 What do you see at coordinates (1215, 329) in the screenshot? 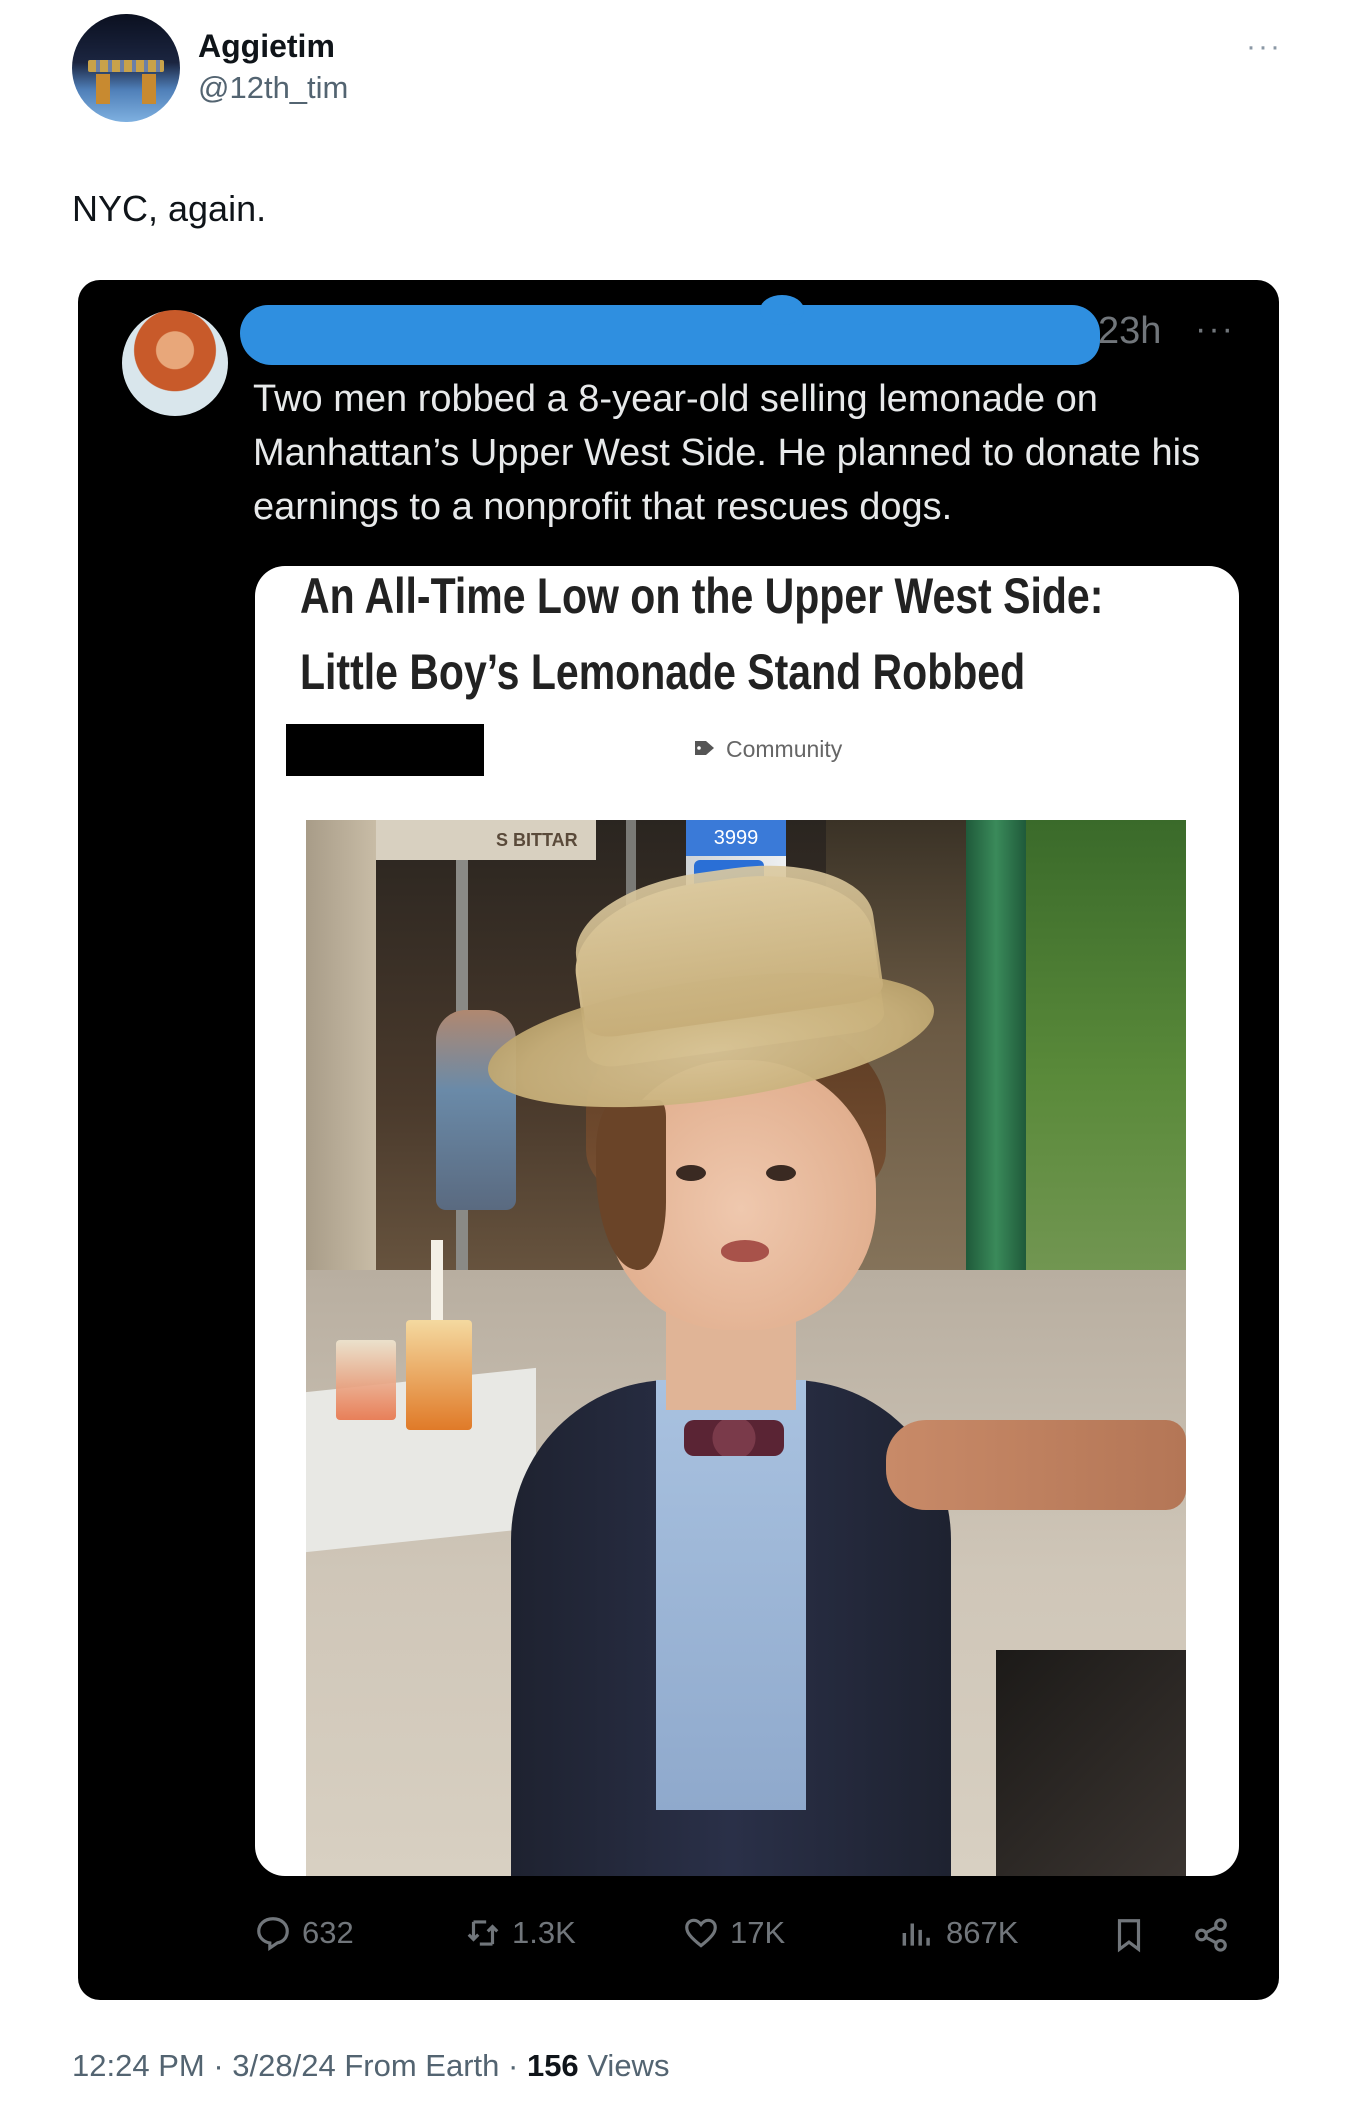
I see `embedded-more-icon: ···` at bounding box center [1215, 329].